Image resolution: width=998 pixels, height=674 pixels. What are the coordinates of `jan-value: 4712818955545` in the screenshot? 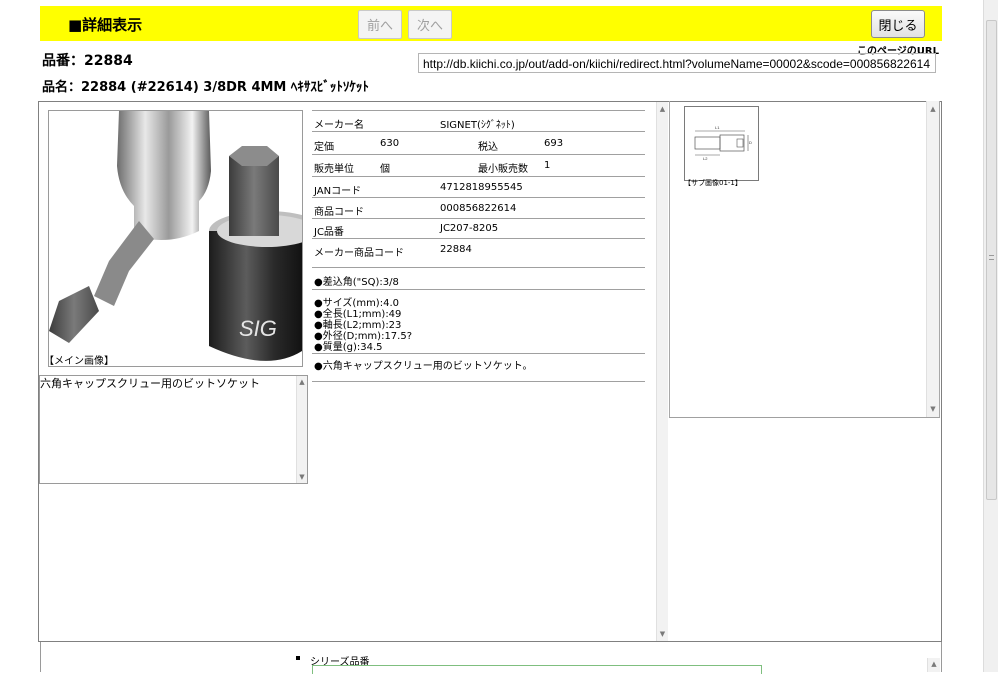 It's located at (481, 187).